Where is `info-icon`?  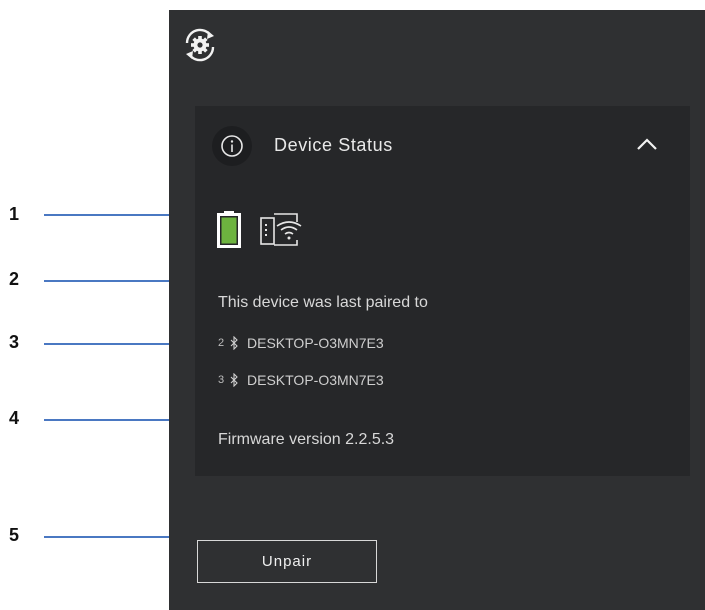 info-icon is located at coordinates (232, 146).